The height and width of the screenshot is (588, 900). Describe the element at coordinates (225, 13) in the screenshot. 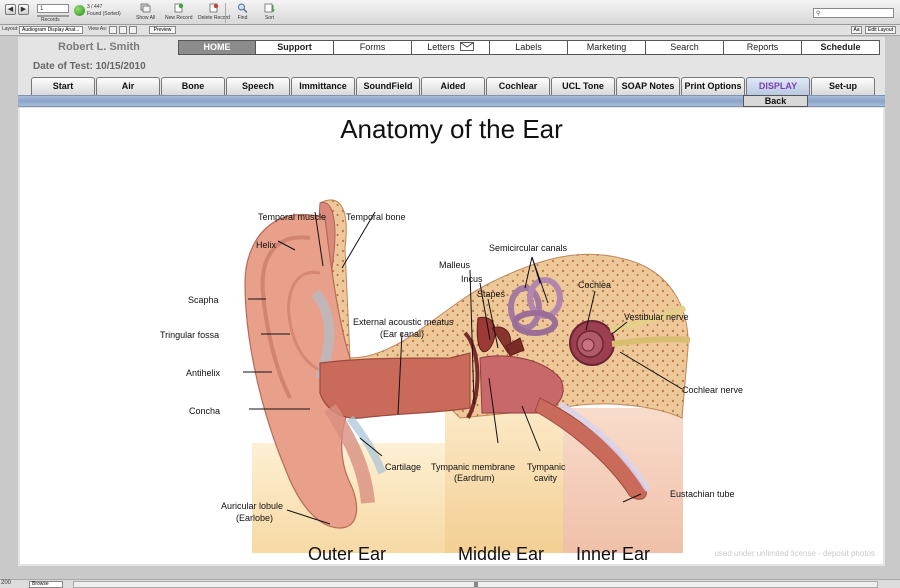

I see `toolbar-divider` at that location.